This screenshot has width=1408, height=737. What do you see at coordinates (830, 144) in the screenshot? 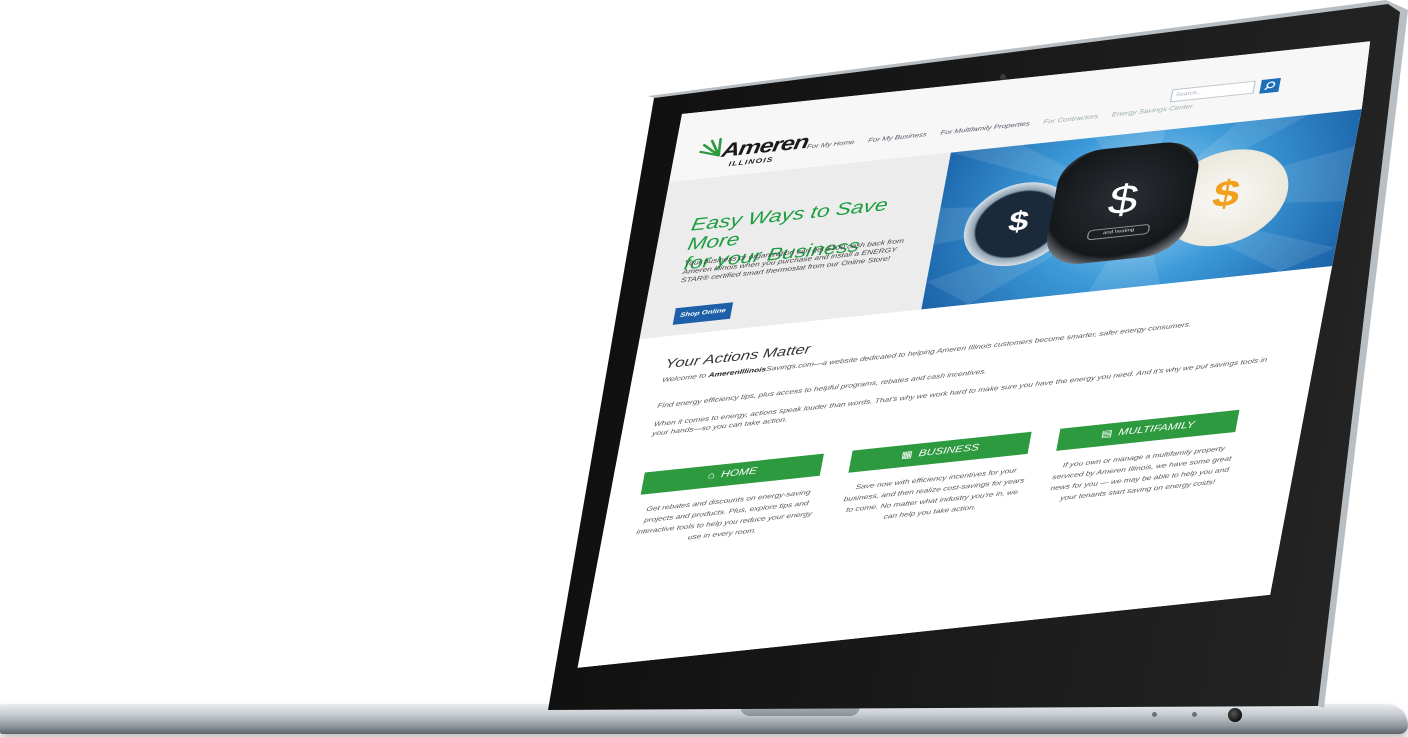
I see `nav-item-home: For My Home` at bounding box center [830, 144].